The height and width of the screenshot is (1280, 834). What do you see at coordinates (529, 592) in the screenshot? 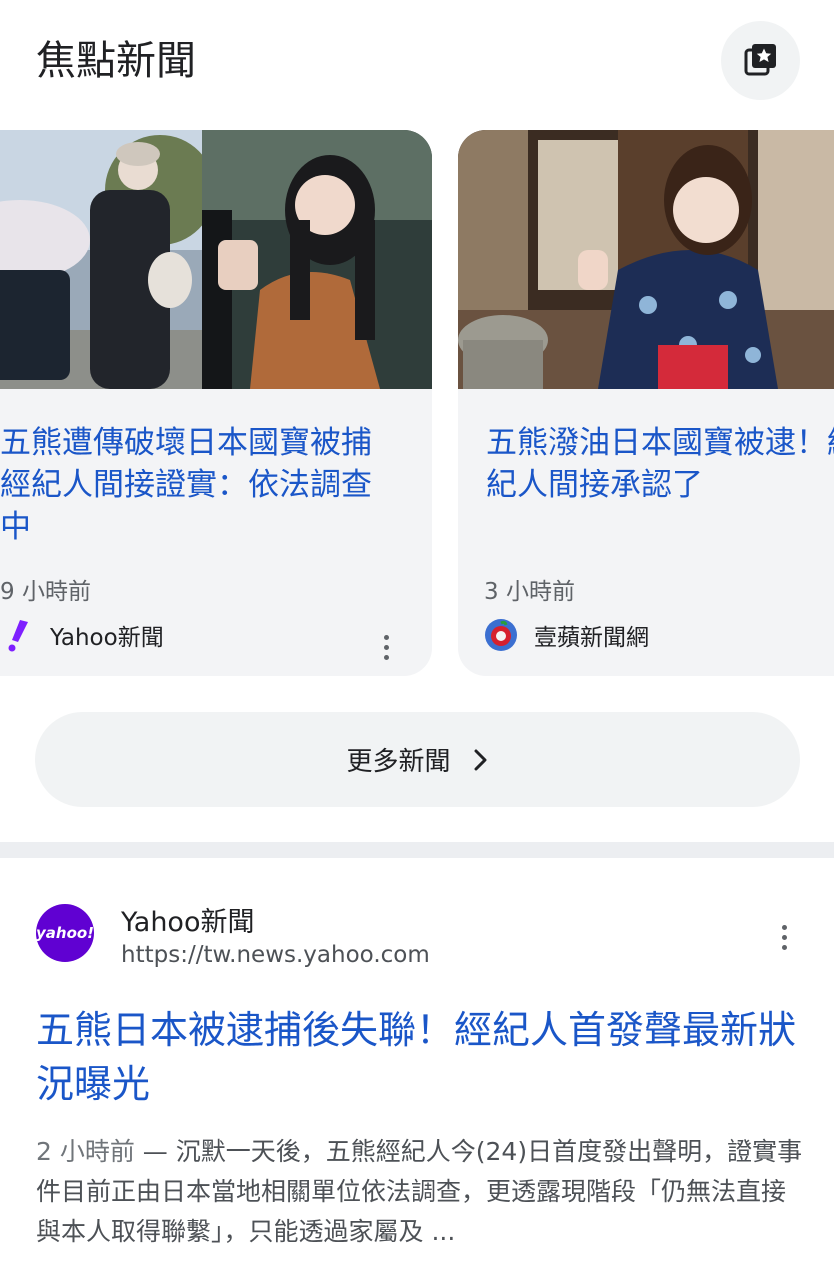
I see `story-time: 3 小時前` at bounding box center [529, 592].